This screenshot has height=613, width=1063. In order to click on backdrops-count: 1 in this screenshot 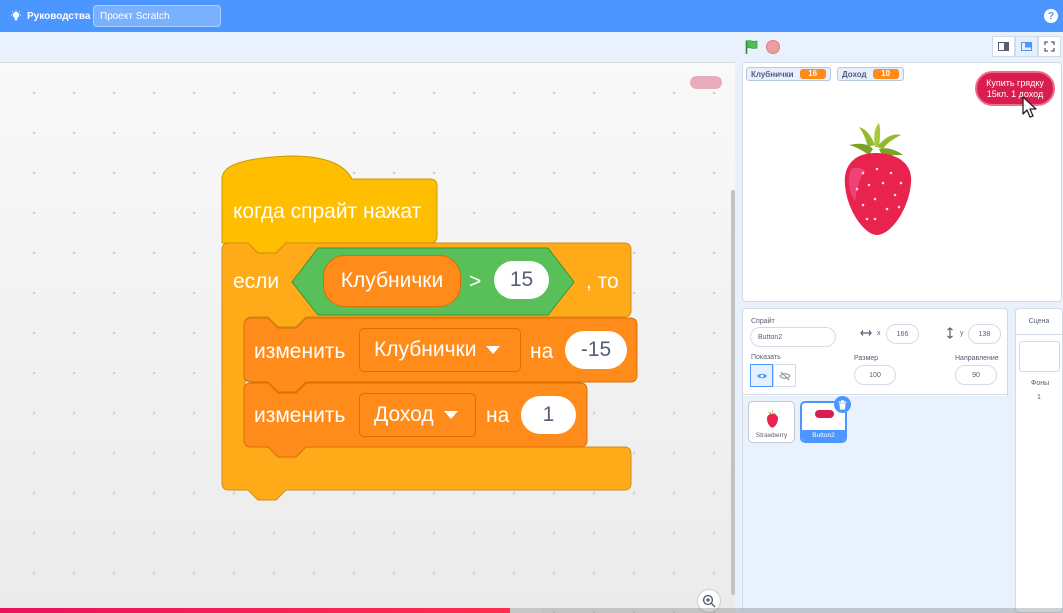, I will do `click(1039, 397)`.